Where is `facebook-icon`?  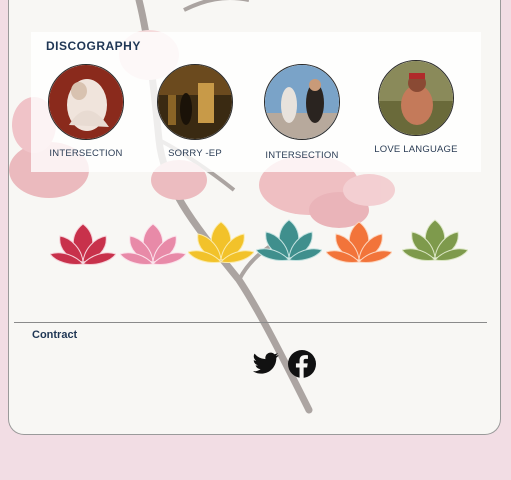
facebook-icon is located at coordinates (302, 364).